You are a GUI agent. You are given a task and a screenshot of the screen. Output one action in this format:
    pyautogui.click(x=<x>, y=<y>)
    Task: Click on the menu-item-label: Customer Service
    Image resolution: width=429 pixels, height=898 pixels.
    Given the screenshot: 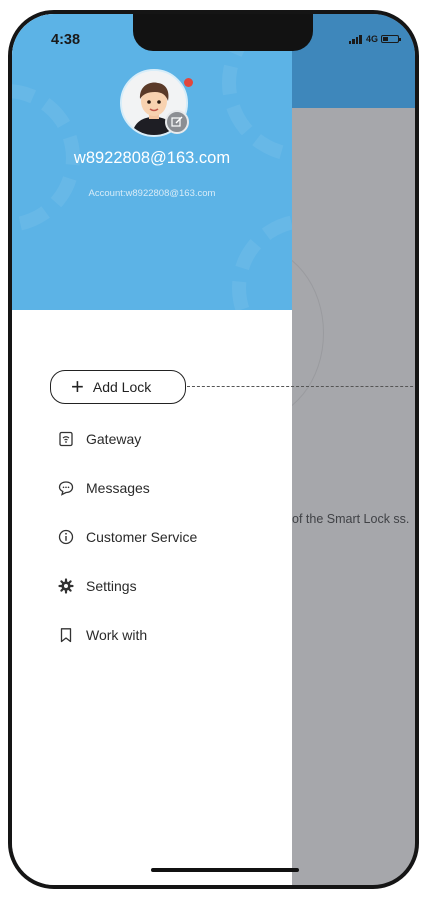 What is the action you would take?
    pyautogui.click(x=142, y=537)
    